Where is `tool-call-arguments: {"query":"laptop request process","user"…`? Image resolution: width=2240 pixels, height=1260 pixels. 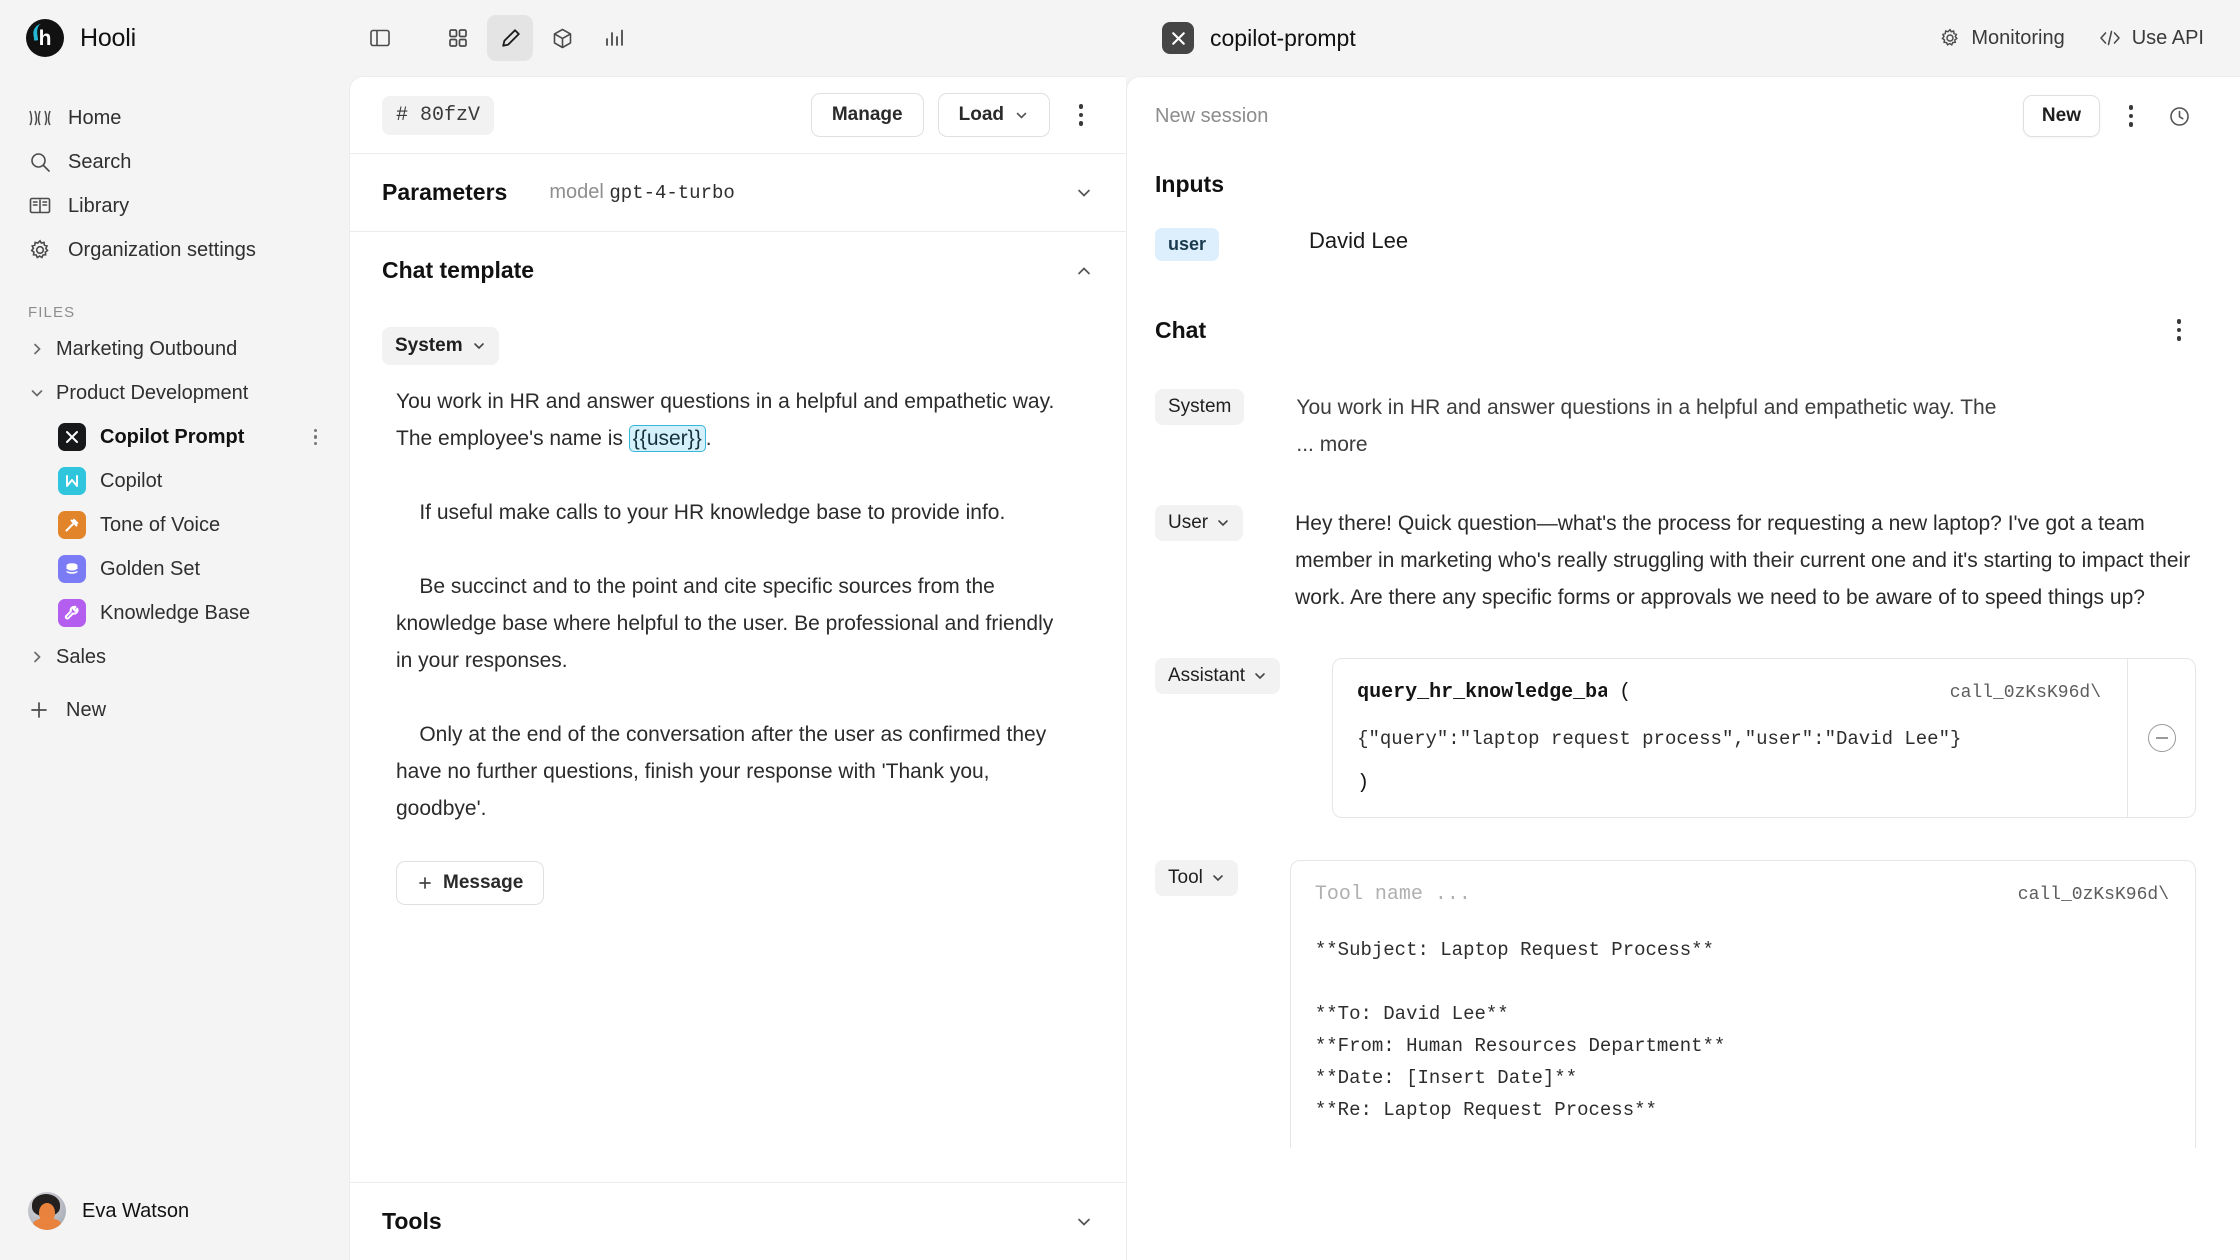
tool-call-arguments: {"query":"laptop request process","user"… is located at coordinates (1729, 739).